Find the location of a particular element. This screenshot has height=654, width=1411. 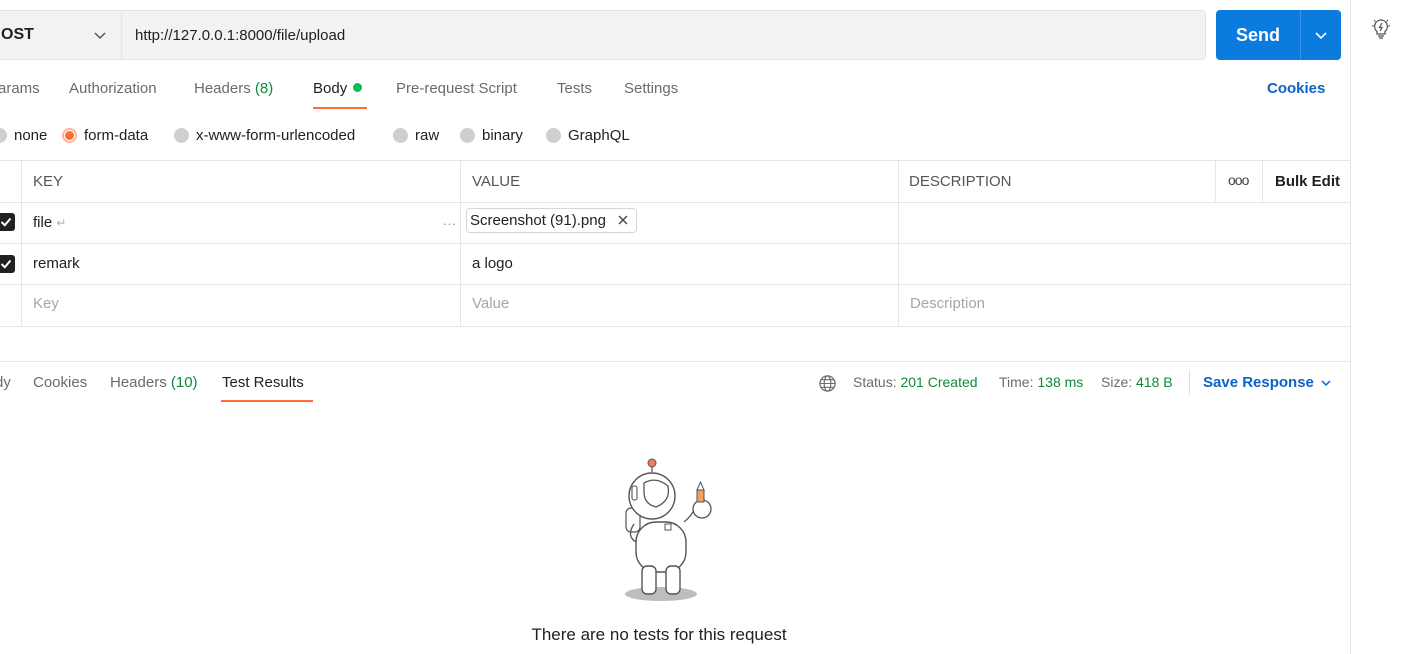

file-chip: Screenshot (91).png is located at coordinates (551, 220).